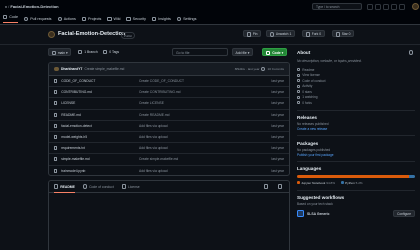  What do you see at coordinates (280, 33) in the screenshot?
I see `watch-button: Unwatch 1` at bounding box center [280, 33].